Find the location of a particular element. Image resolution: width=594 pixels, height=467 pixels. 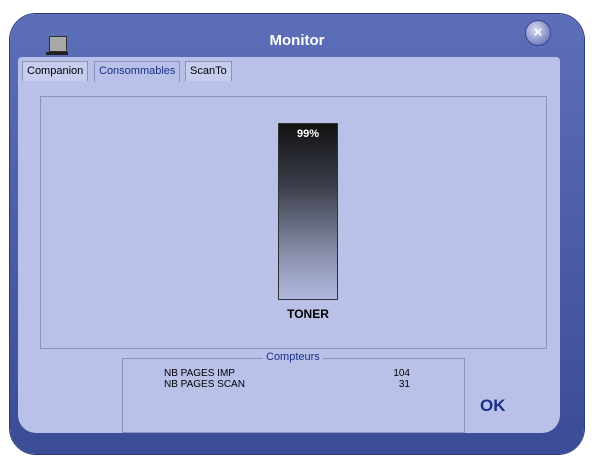

tab-scanto: ScanTo is located at coordinates (208, 71).